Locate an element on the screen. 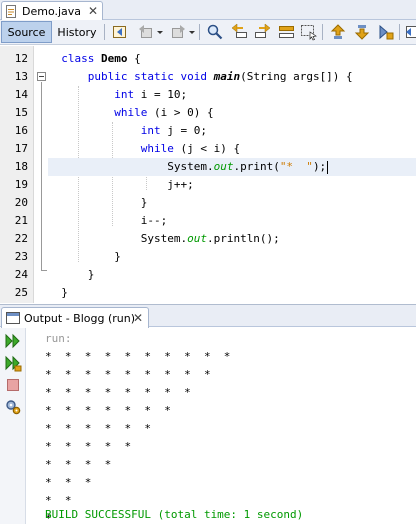 The width and height of the screenshot is (416, 524). code-line: while (i > 0) { is located at coordinates (164, 112).